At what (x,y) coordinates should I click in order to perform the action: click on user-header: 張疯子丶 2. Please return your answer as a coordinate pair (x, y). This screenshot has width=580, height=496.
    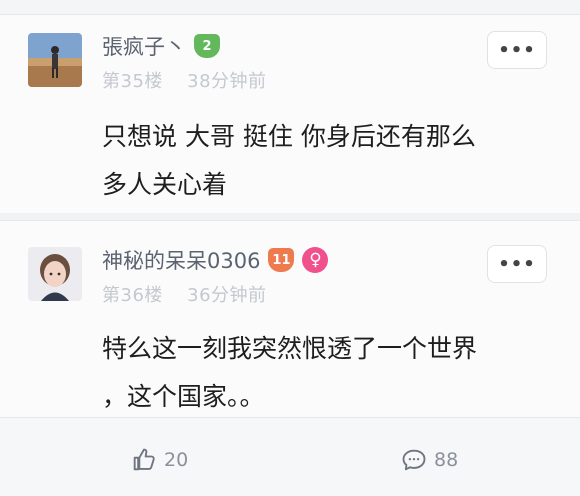
    Looking at the image, I should click on (161, 46).